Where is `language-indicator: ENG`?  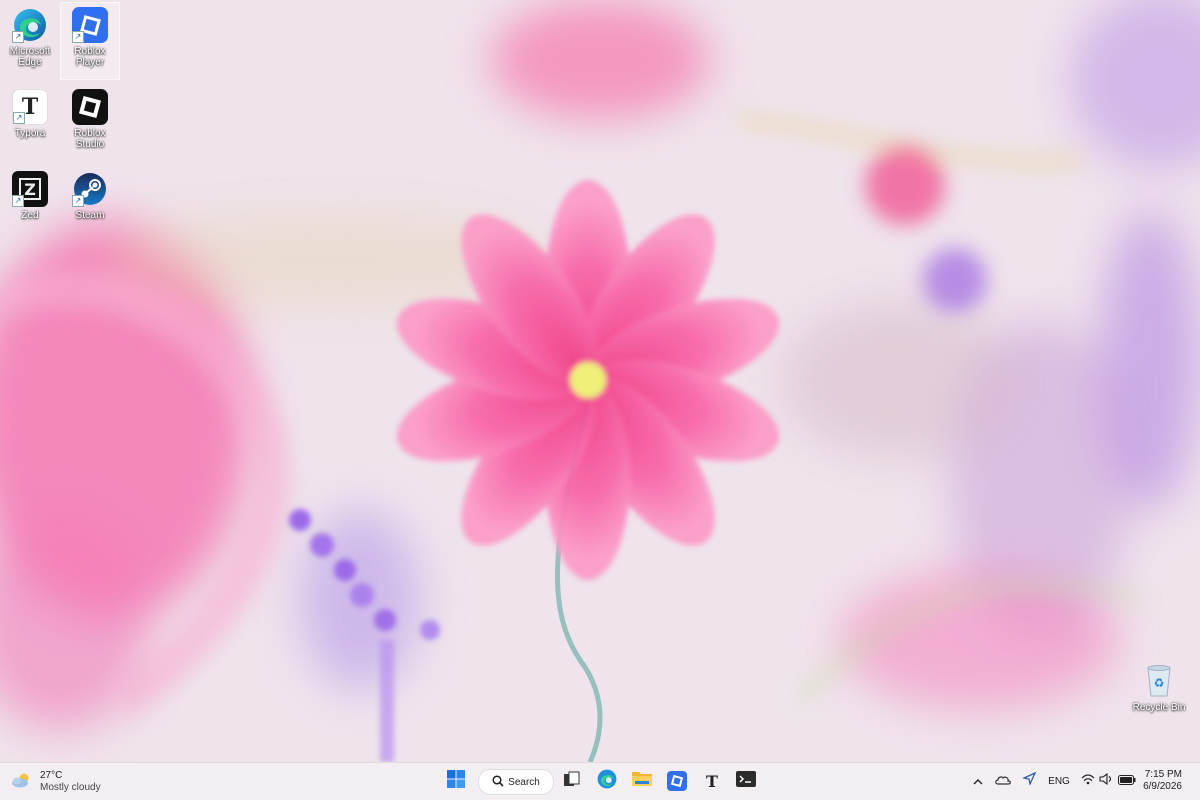 language-indicator: ENG is located at coordinates (1059, 781).